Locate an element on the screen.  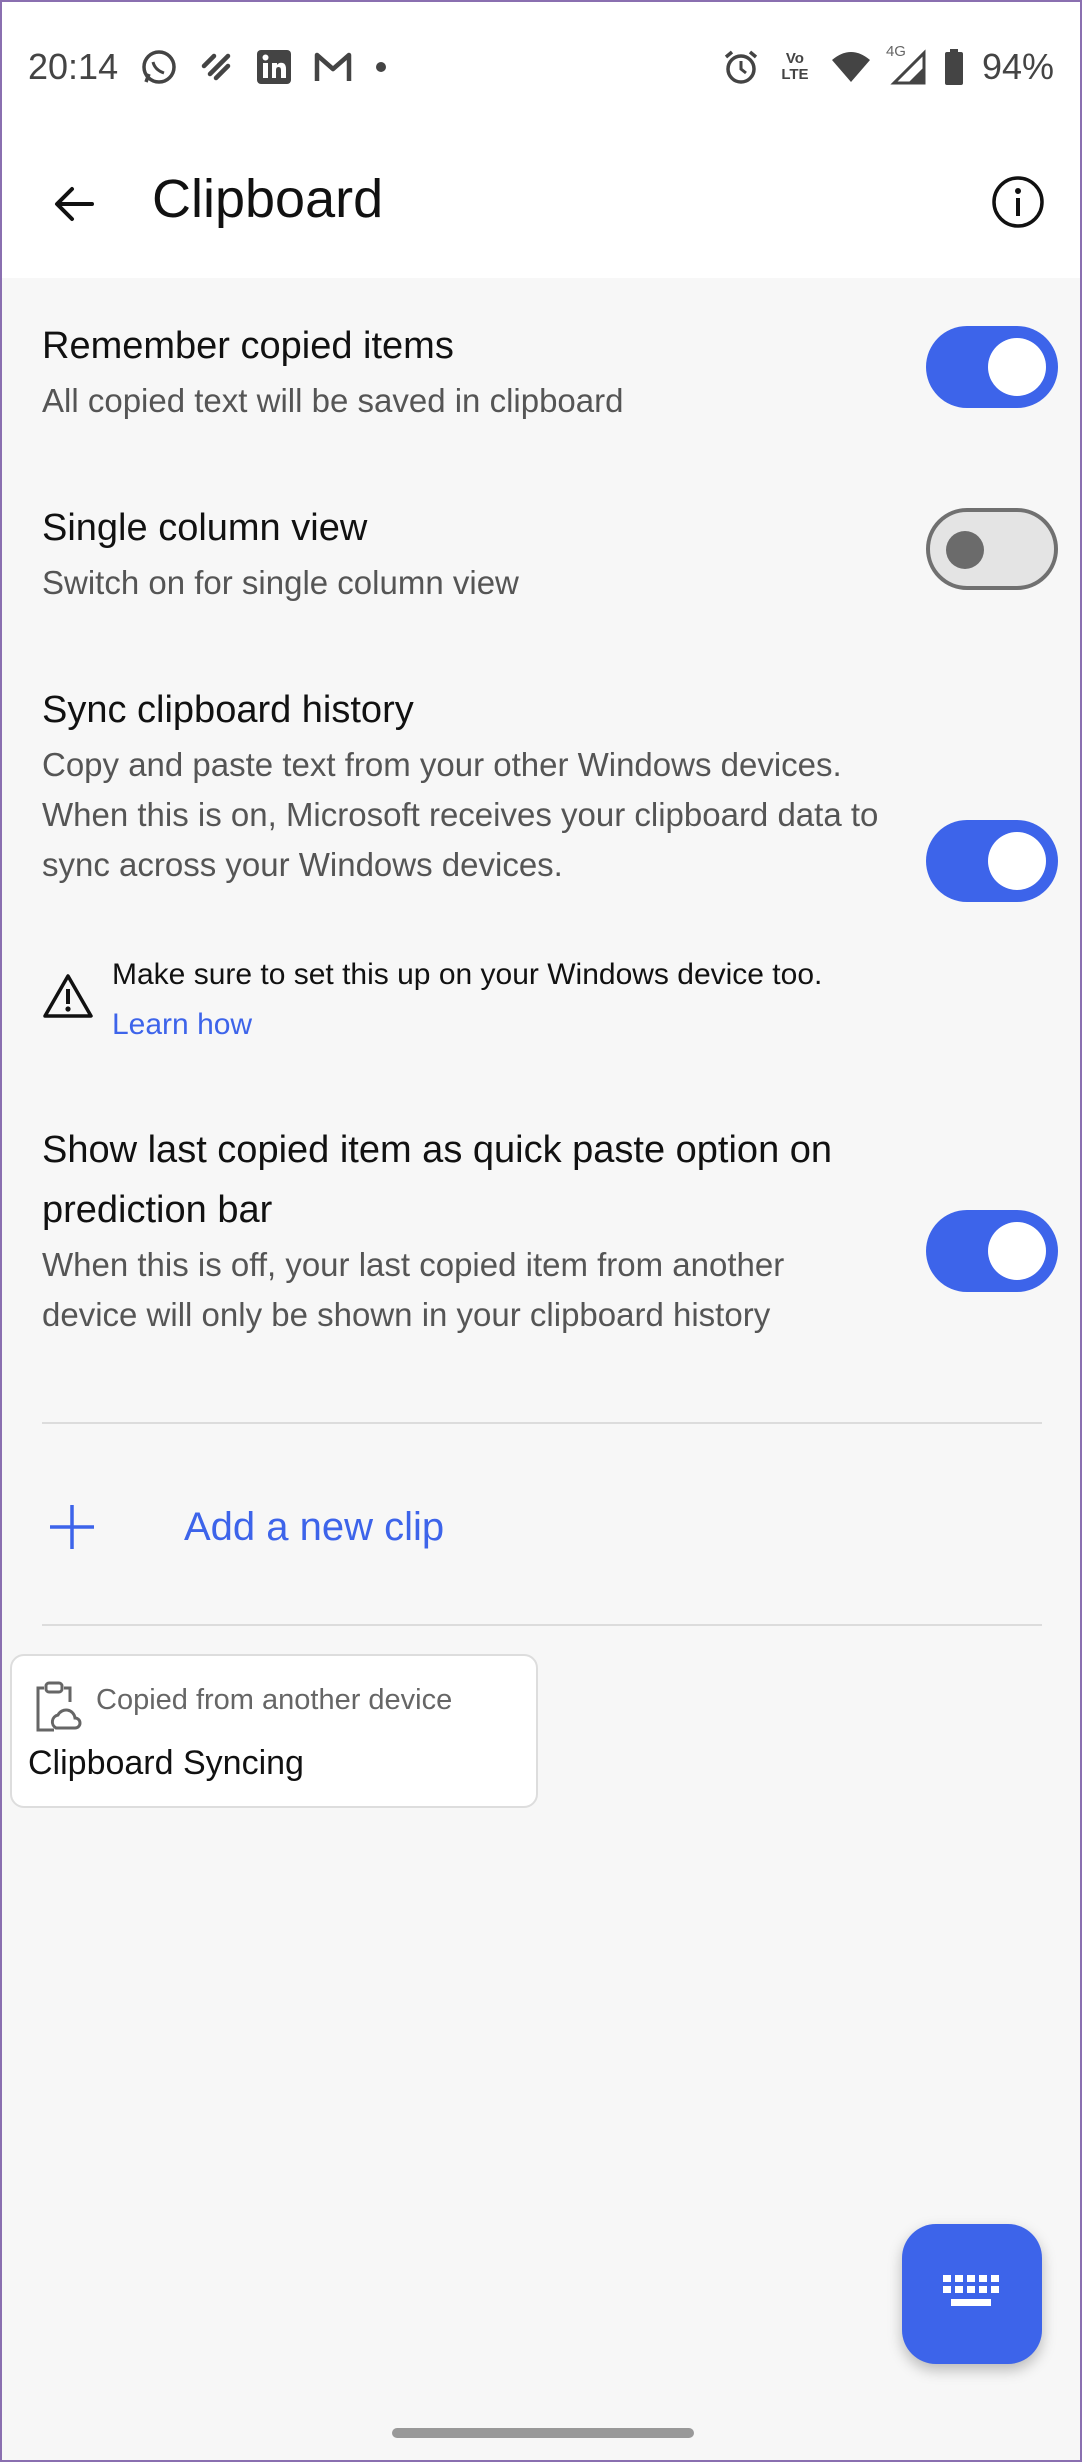
remember-copied-items-toggle is located at coordinates (992, 367).